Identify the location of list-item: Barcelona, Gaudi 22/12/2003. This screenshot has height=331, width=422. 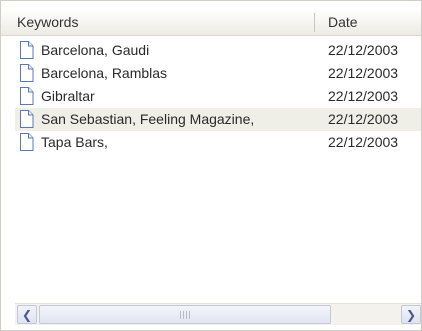
(211, 50).